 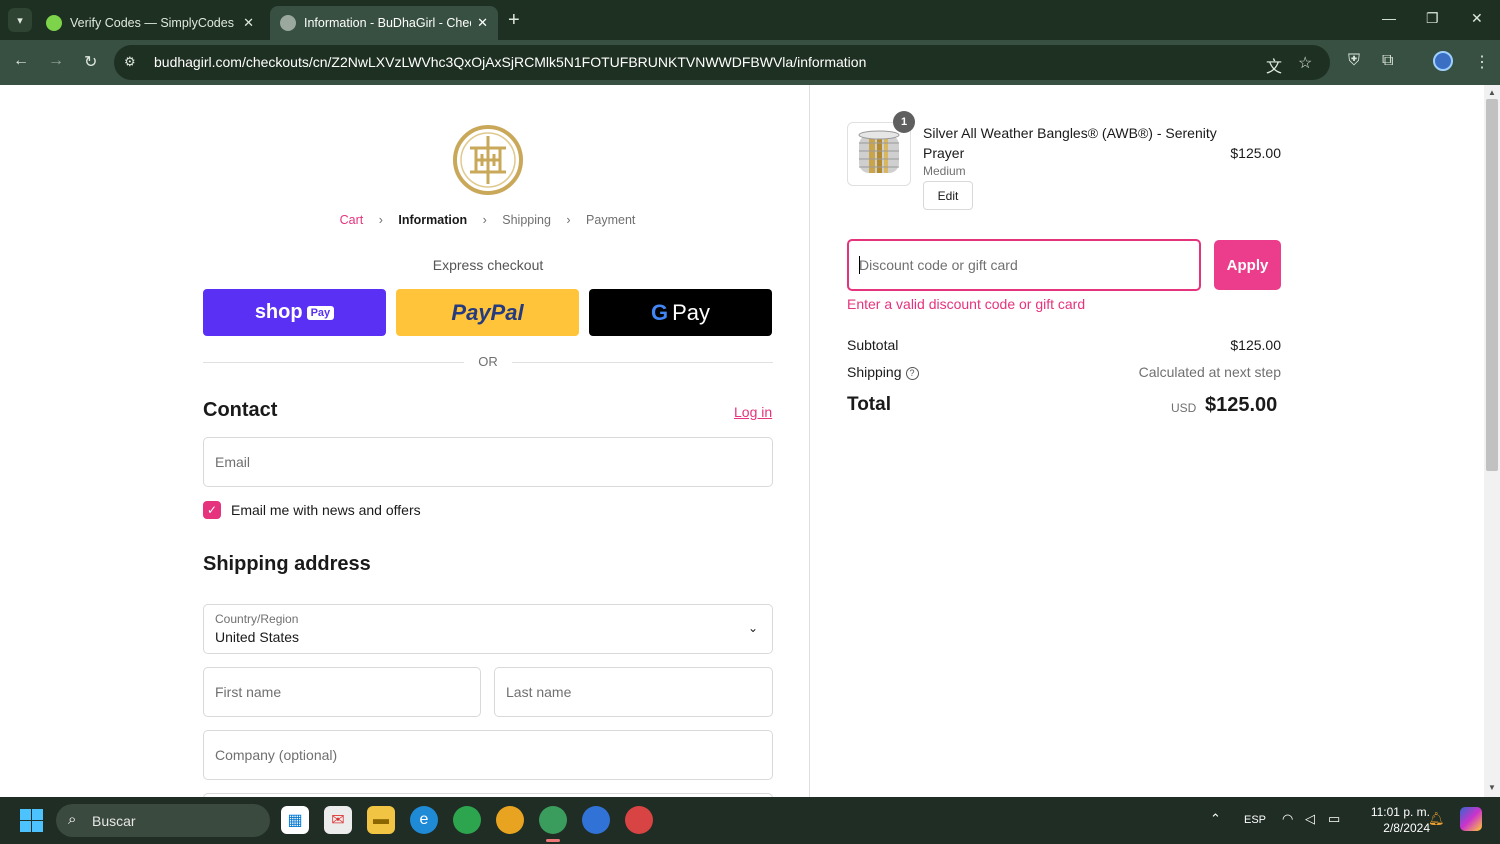 What do you see at coordinates (1241, 405) in the screenshot?
I see `total-value: $125.00` at bounding box center [1241, 405].